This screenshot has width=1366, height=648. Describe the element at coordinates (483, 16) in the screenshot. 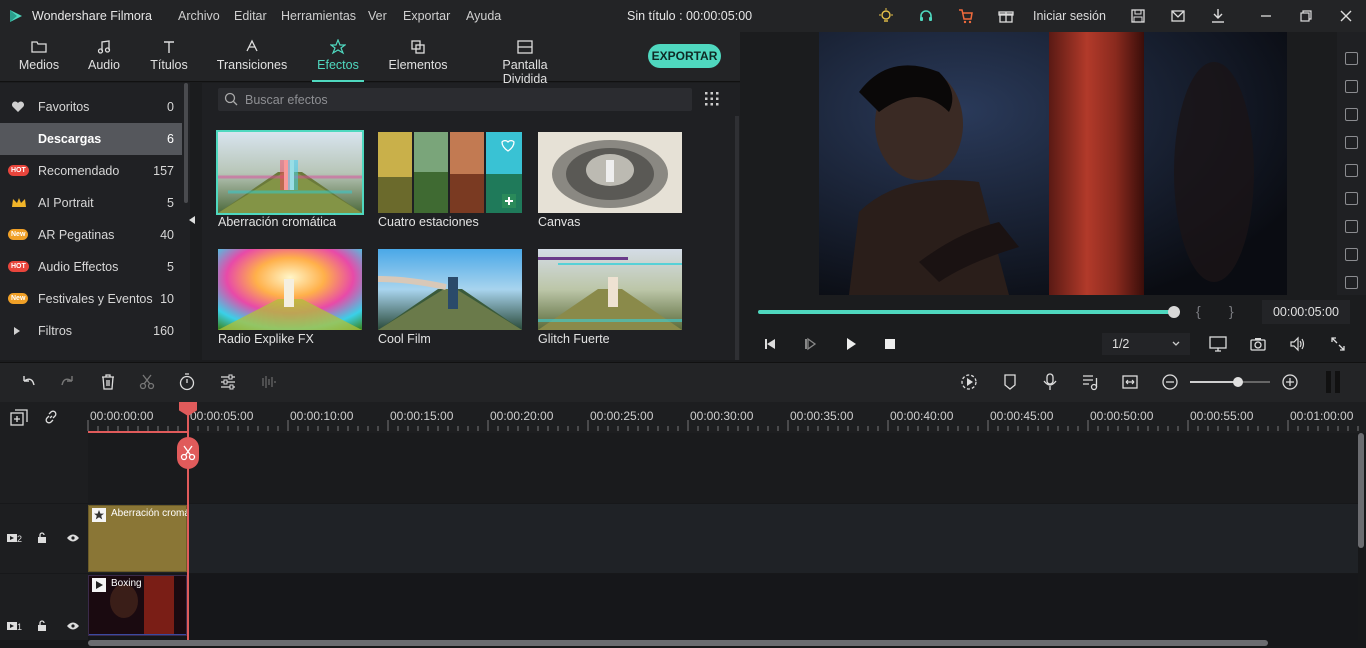

I see `menu-ayuda: Ayuda` at that location.